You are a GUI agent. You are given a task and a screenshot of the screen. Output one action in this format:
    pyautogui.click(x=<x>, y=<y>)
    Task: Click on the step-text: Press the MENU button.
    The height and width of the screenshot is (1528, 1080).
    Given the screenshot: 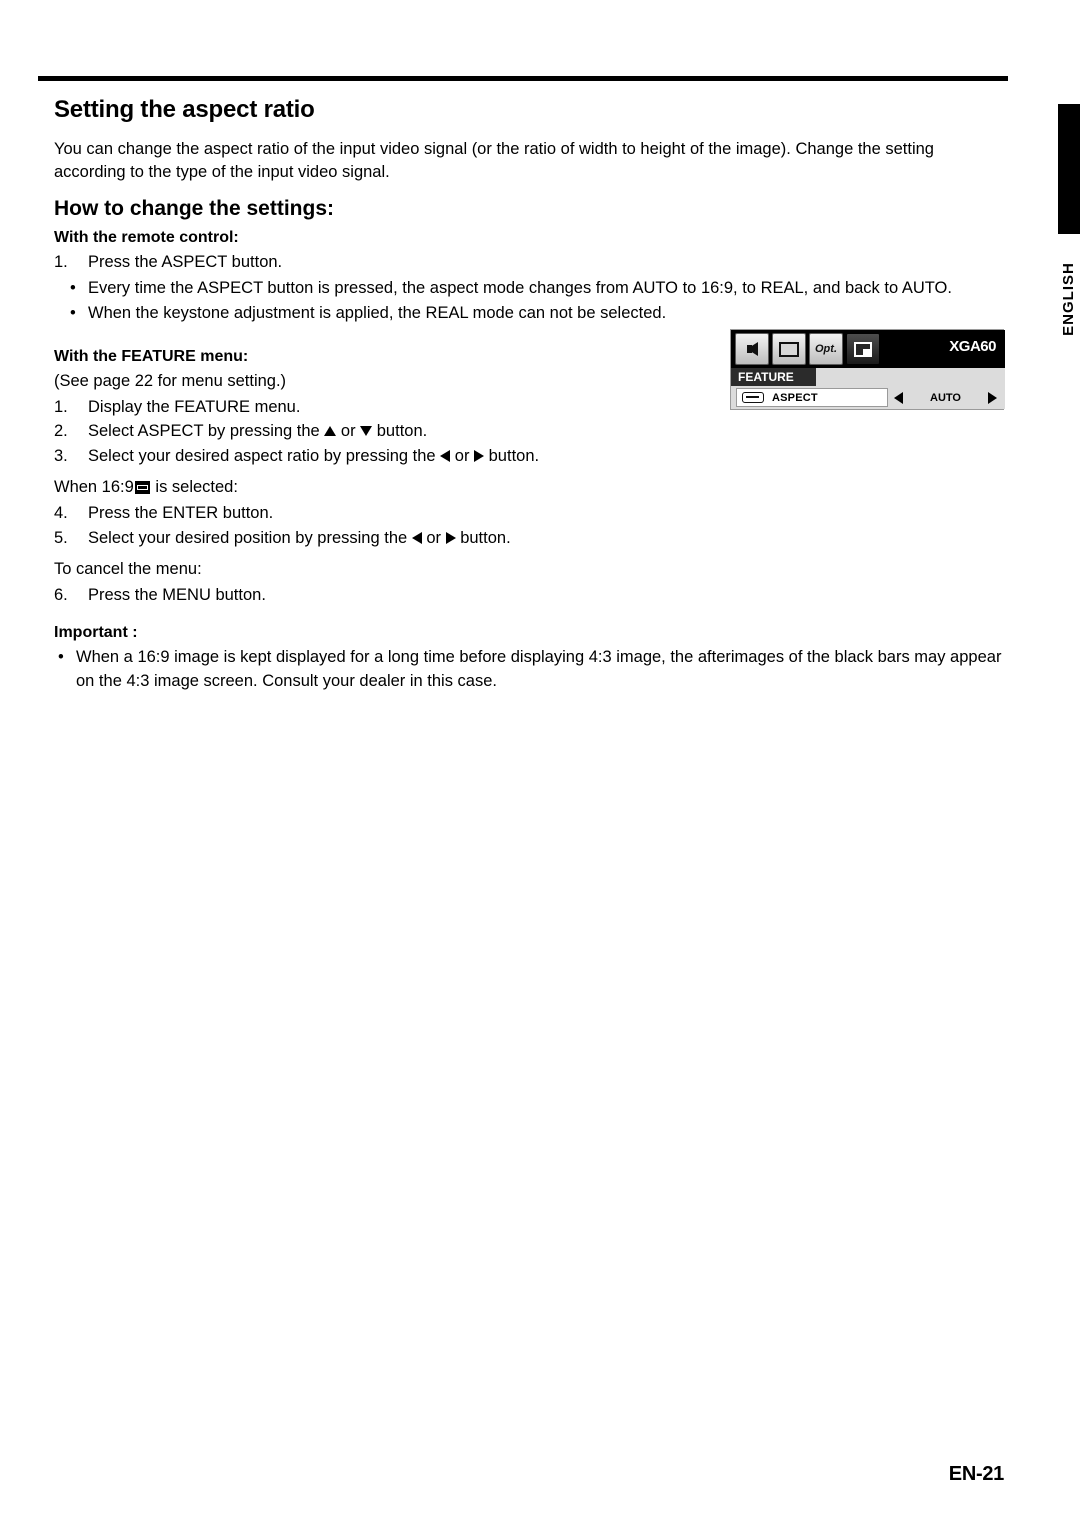 What is the action you would take?
    pyautogui.click(x=177, y=594)
    